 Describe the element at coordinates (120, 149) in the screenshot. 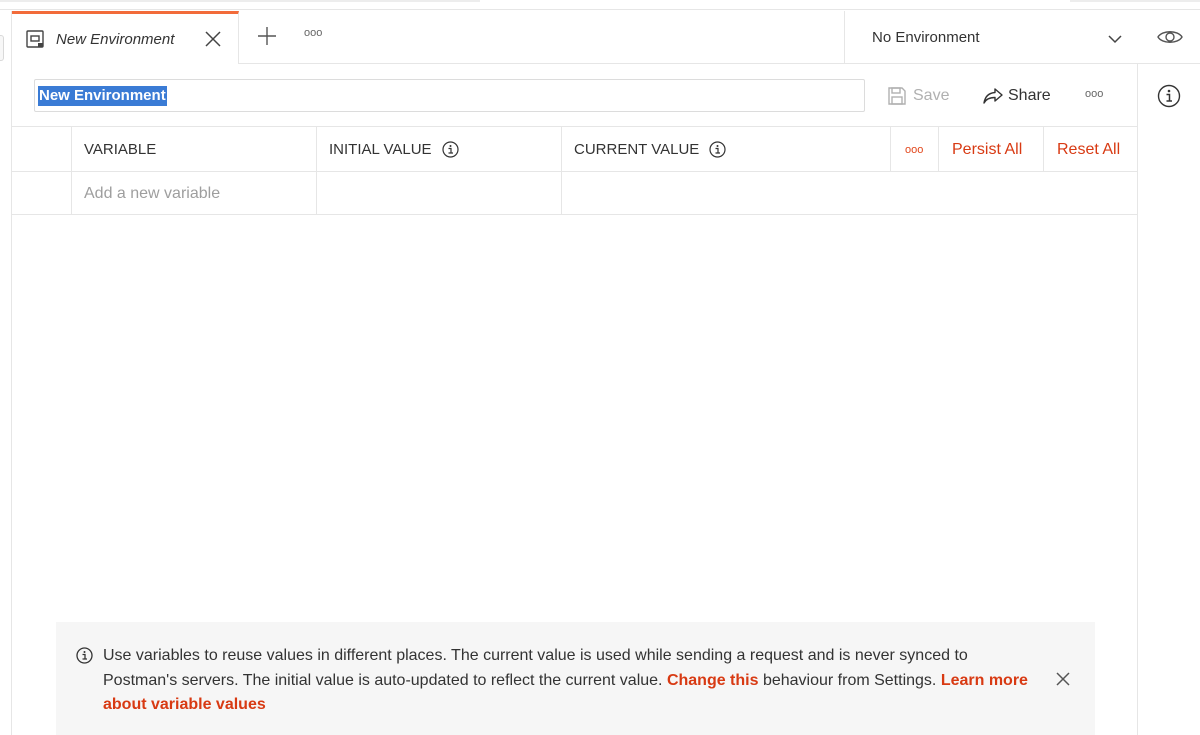

I see `column-header-label: VARIABLE` at that location.